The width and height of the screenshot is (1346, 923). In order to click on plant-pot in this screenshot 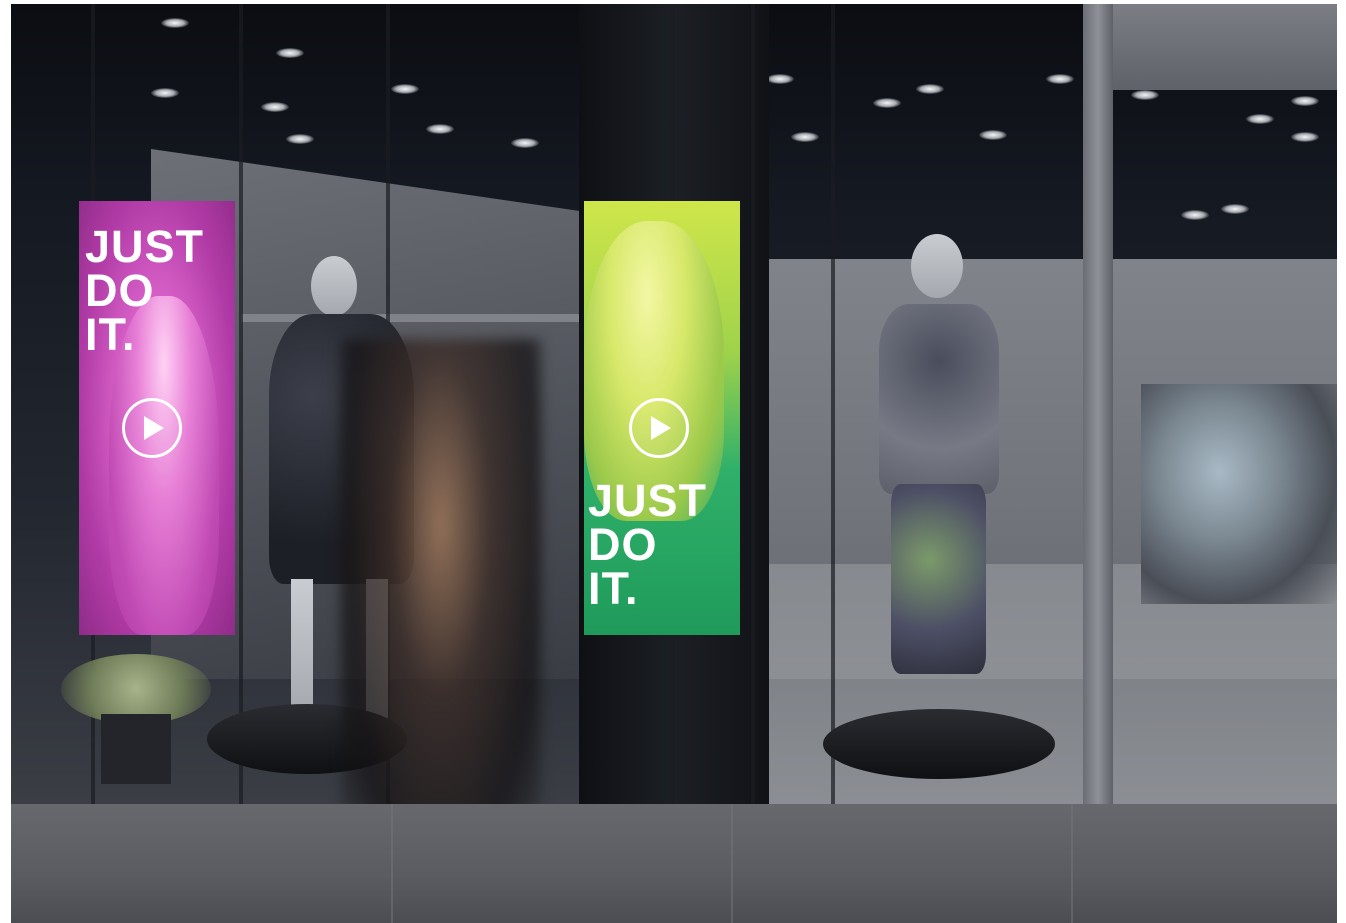, I will do `click(136, 749)`.